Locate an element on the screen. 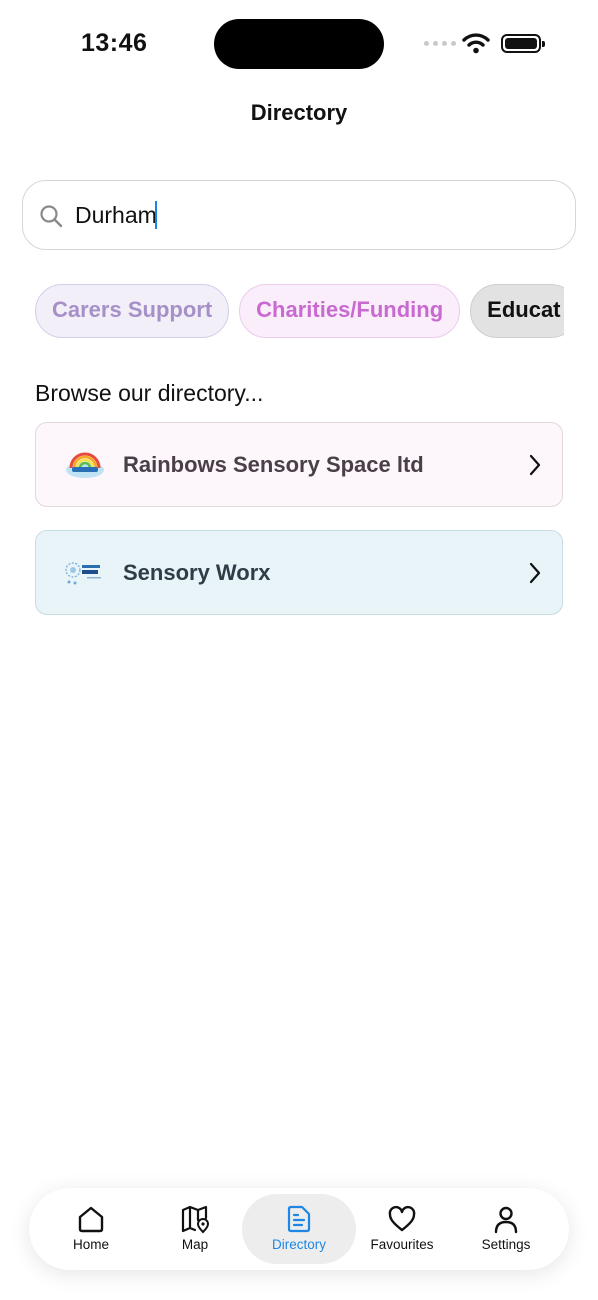 This screenshot has height=1300, width=598. page-title: Directory is located at coordinates (299, 112).